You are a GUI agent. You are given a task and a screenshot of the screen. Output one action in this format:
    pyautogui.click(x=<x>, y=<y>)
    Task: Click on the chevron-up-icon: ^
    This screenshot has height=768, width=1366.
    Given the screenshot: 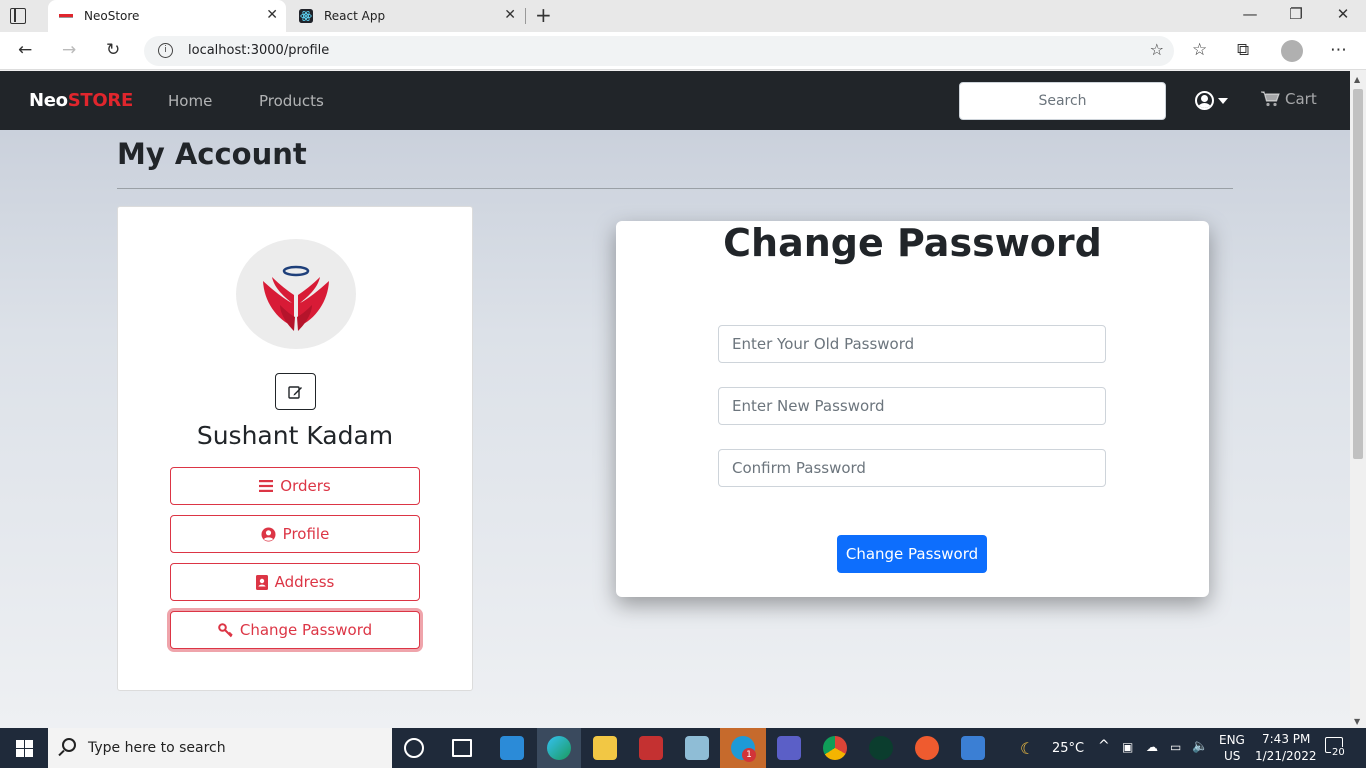 What is the action you would take?
    pyautogui.click(x=1104, y=746)
    